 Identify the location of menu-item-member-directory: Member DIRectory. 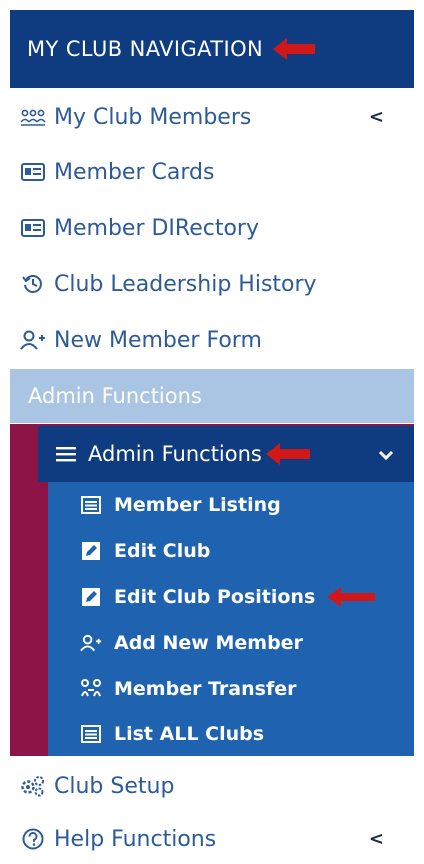
(212, 228).